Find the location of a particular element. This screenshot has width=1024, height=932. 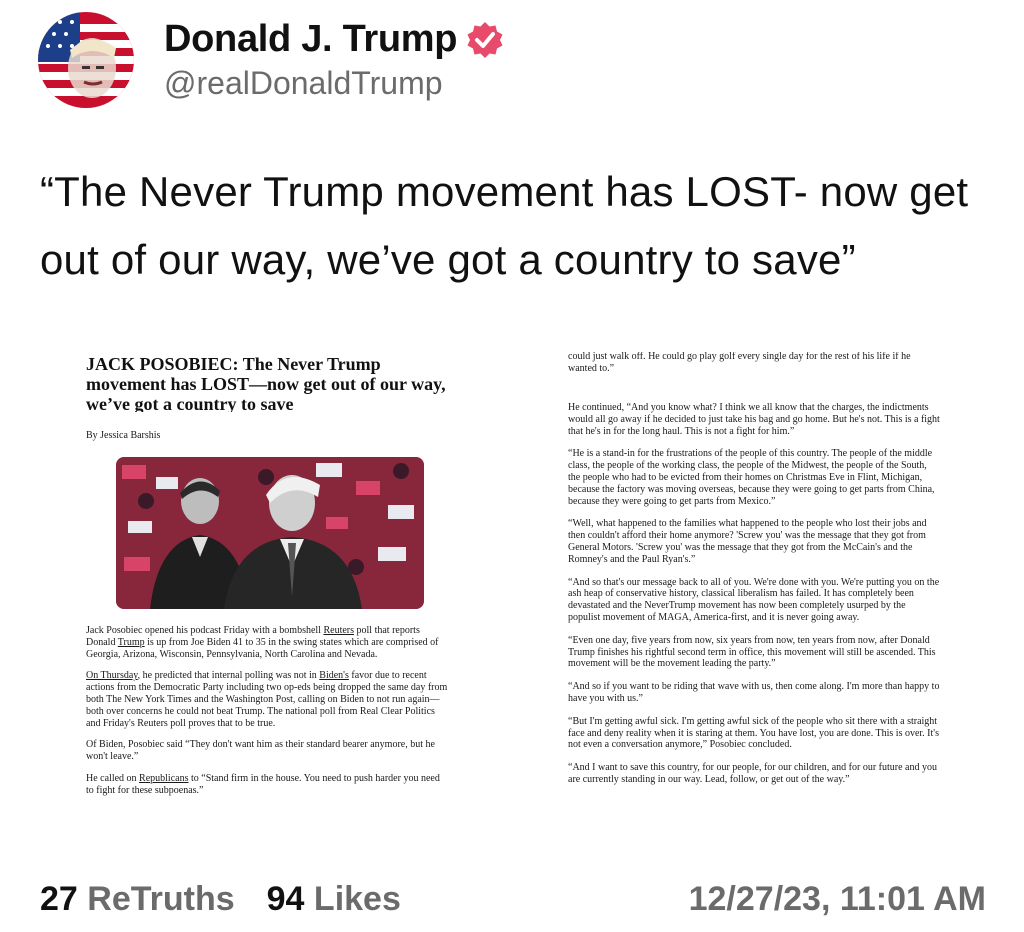

avatar-image is located at coordinates (86, 60).